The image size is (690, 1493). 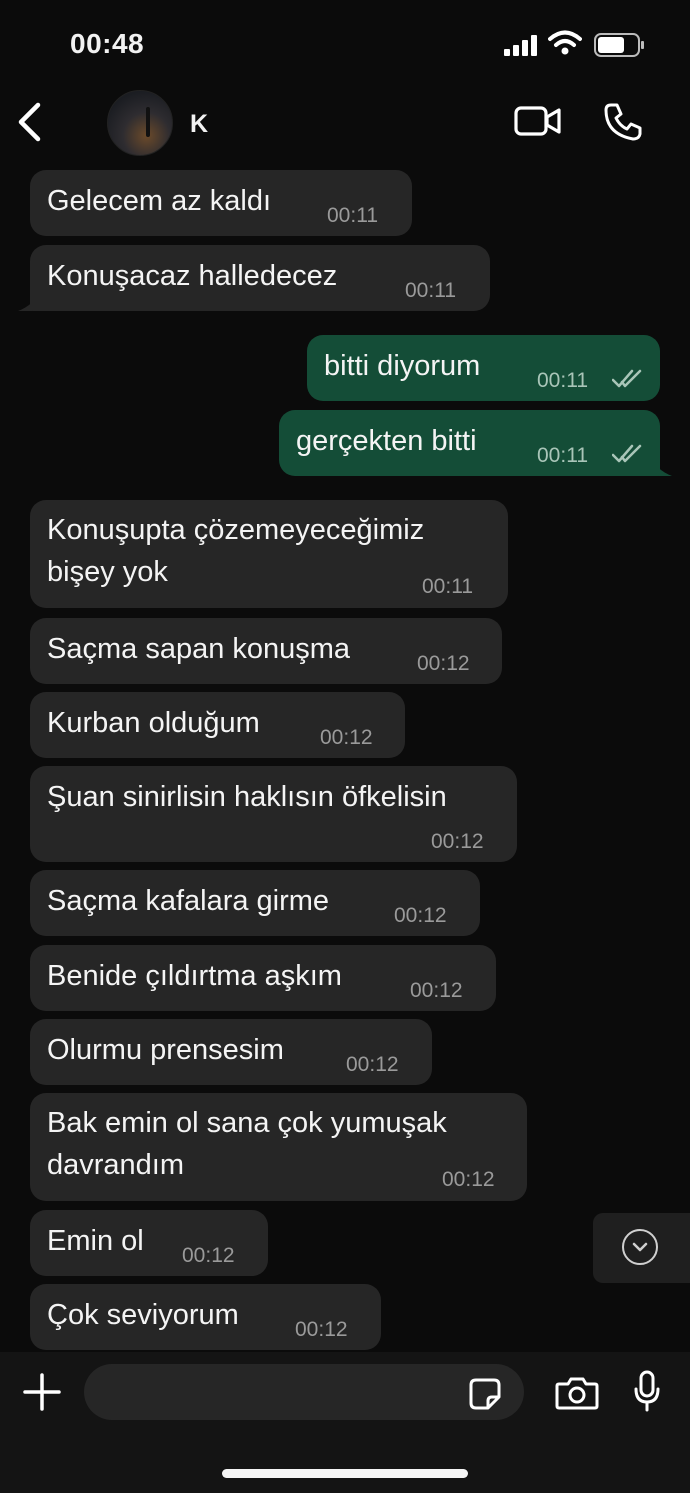 What do you see at coordinates (345, 126) in the screenshot?
I see `chat-header: K` at bounding box center [345, 126].